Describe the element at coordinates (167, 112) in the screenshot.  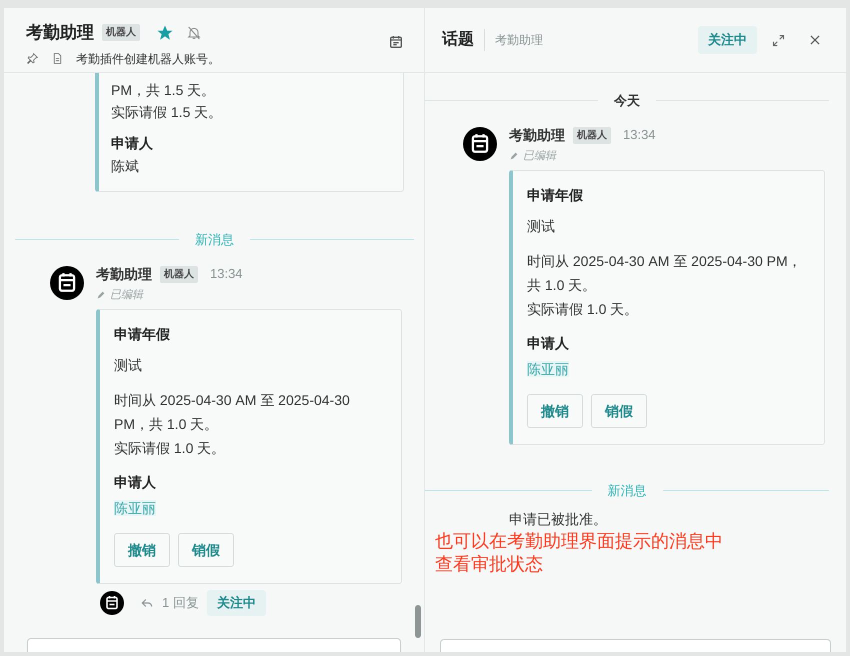
I see `card-text: 实际请假 1.5 天。` at that location.